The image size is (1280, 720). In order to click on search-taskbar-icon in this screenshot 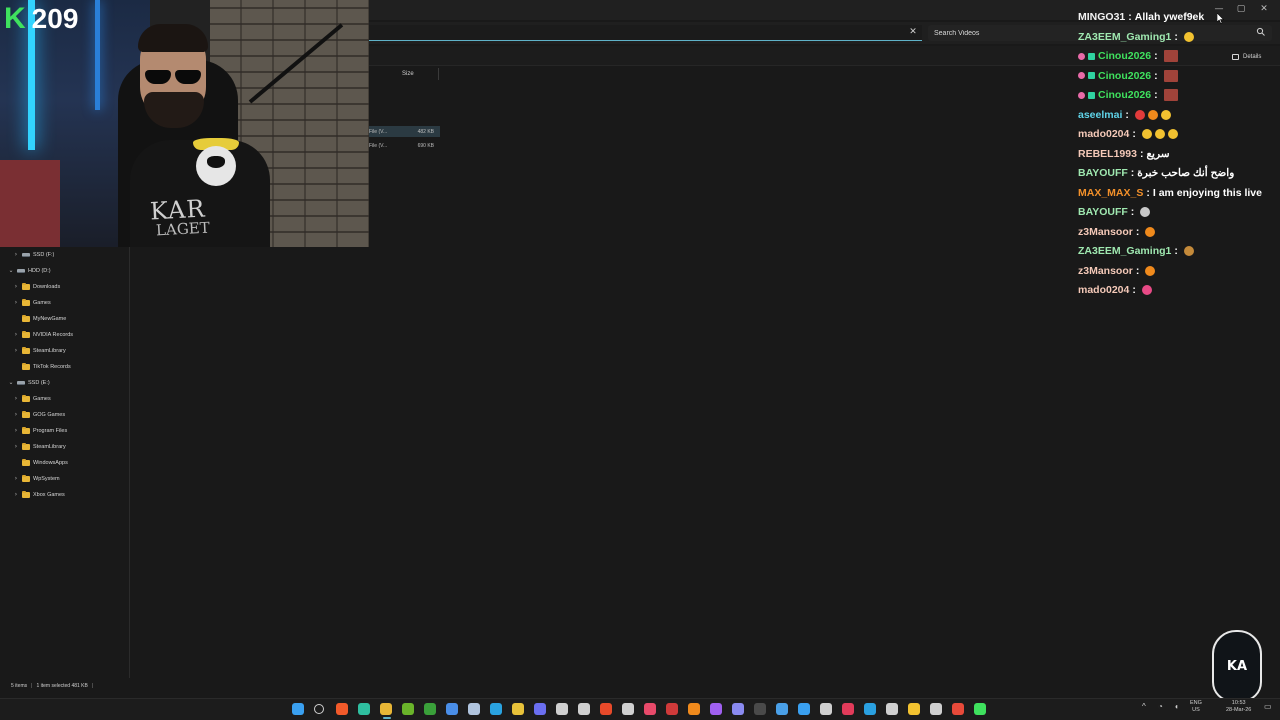, I will do `click(319, 709)`.